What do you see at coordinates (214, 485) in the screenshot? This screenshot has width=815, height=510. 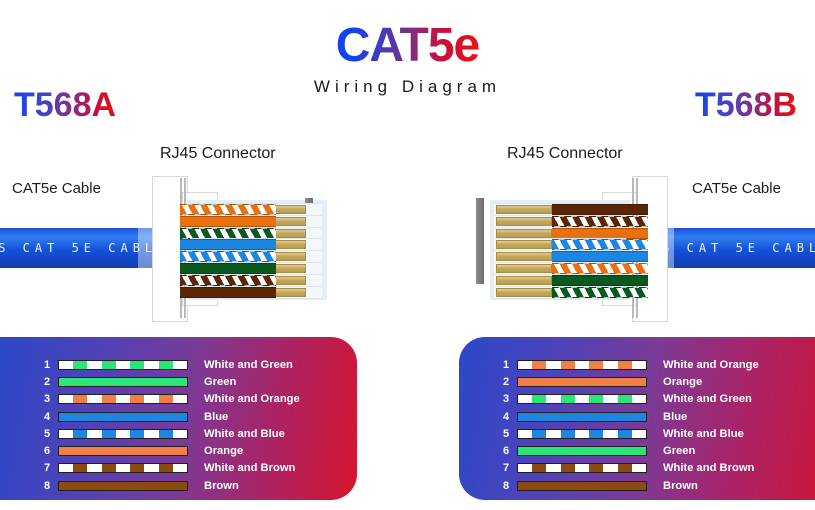 I see `legend-row: 8 Brown` at bounding box center [214, 485].